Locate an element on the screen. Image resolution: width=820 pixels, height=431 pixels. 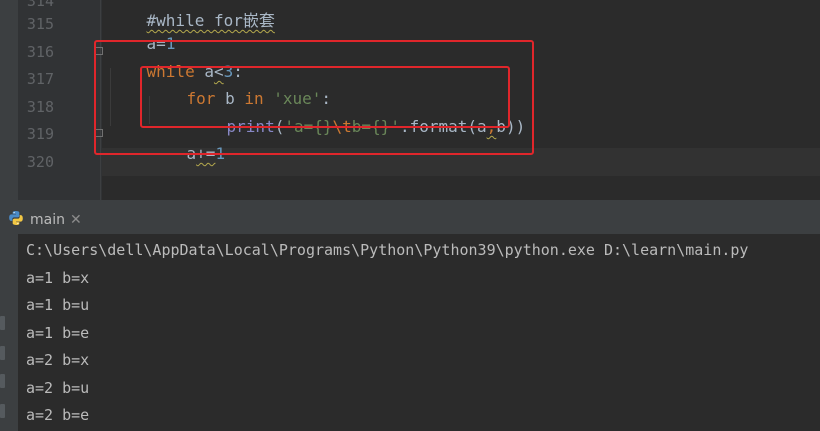
console-output-line: a=2 b=x is located at coordinates (58, 360).